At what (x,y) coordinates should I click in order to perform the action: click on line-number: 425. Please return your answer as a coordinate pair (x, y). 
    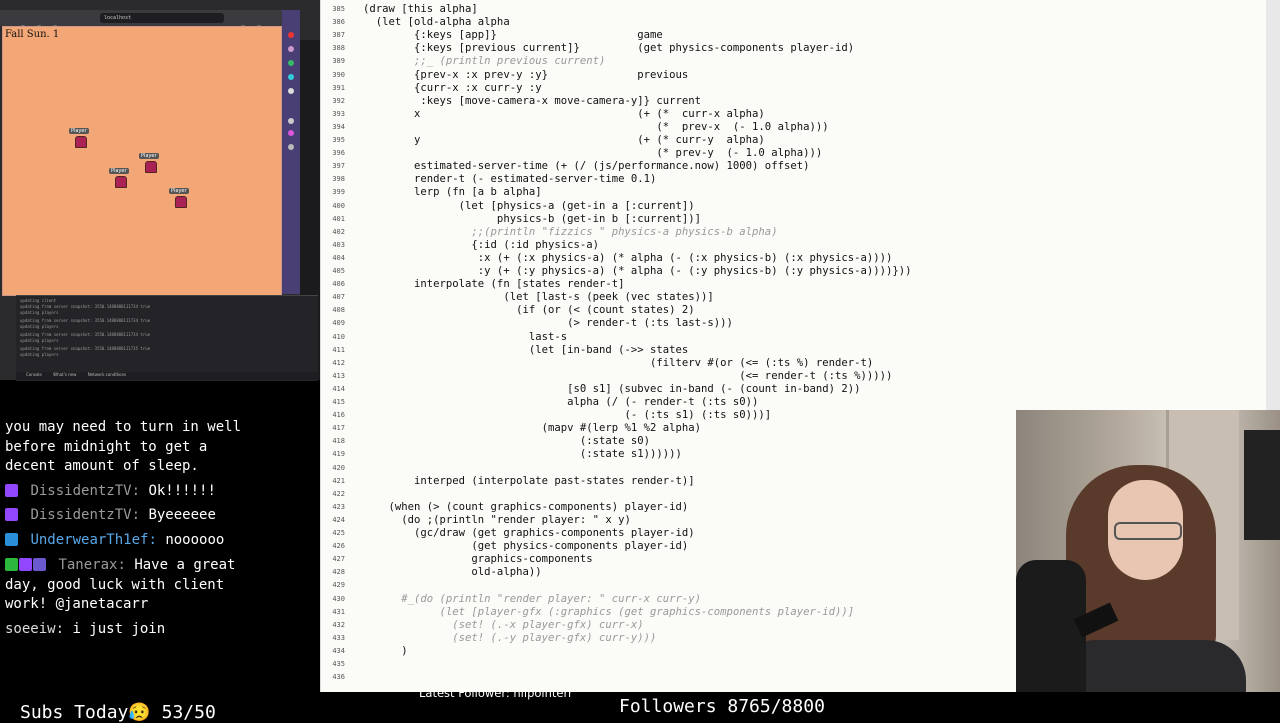
    Looking at the image, I should click on (338, 533).